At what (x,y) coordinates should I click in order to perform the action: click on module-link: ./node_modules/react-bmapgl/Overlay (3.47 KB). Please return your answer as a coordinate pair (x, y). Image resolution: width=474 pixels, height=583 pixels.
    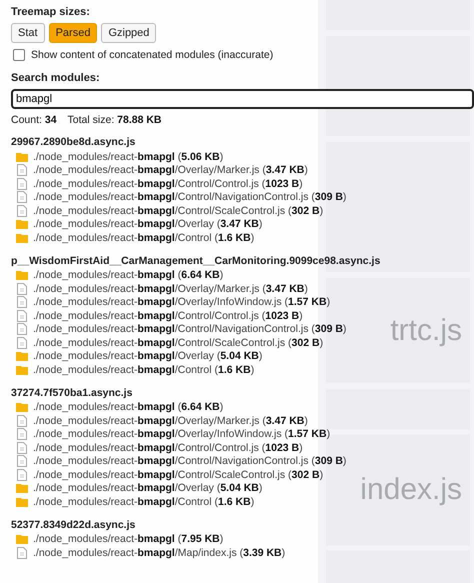
    Looking at the image, I should click on (147, 224).